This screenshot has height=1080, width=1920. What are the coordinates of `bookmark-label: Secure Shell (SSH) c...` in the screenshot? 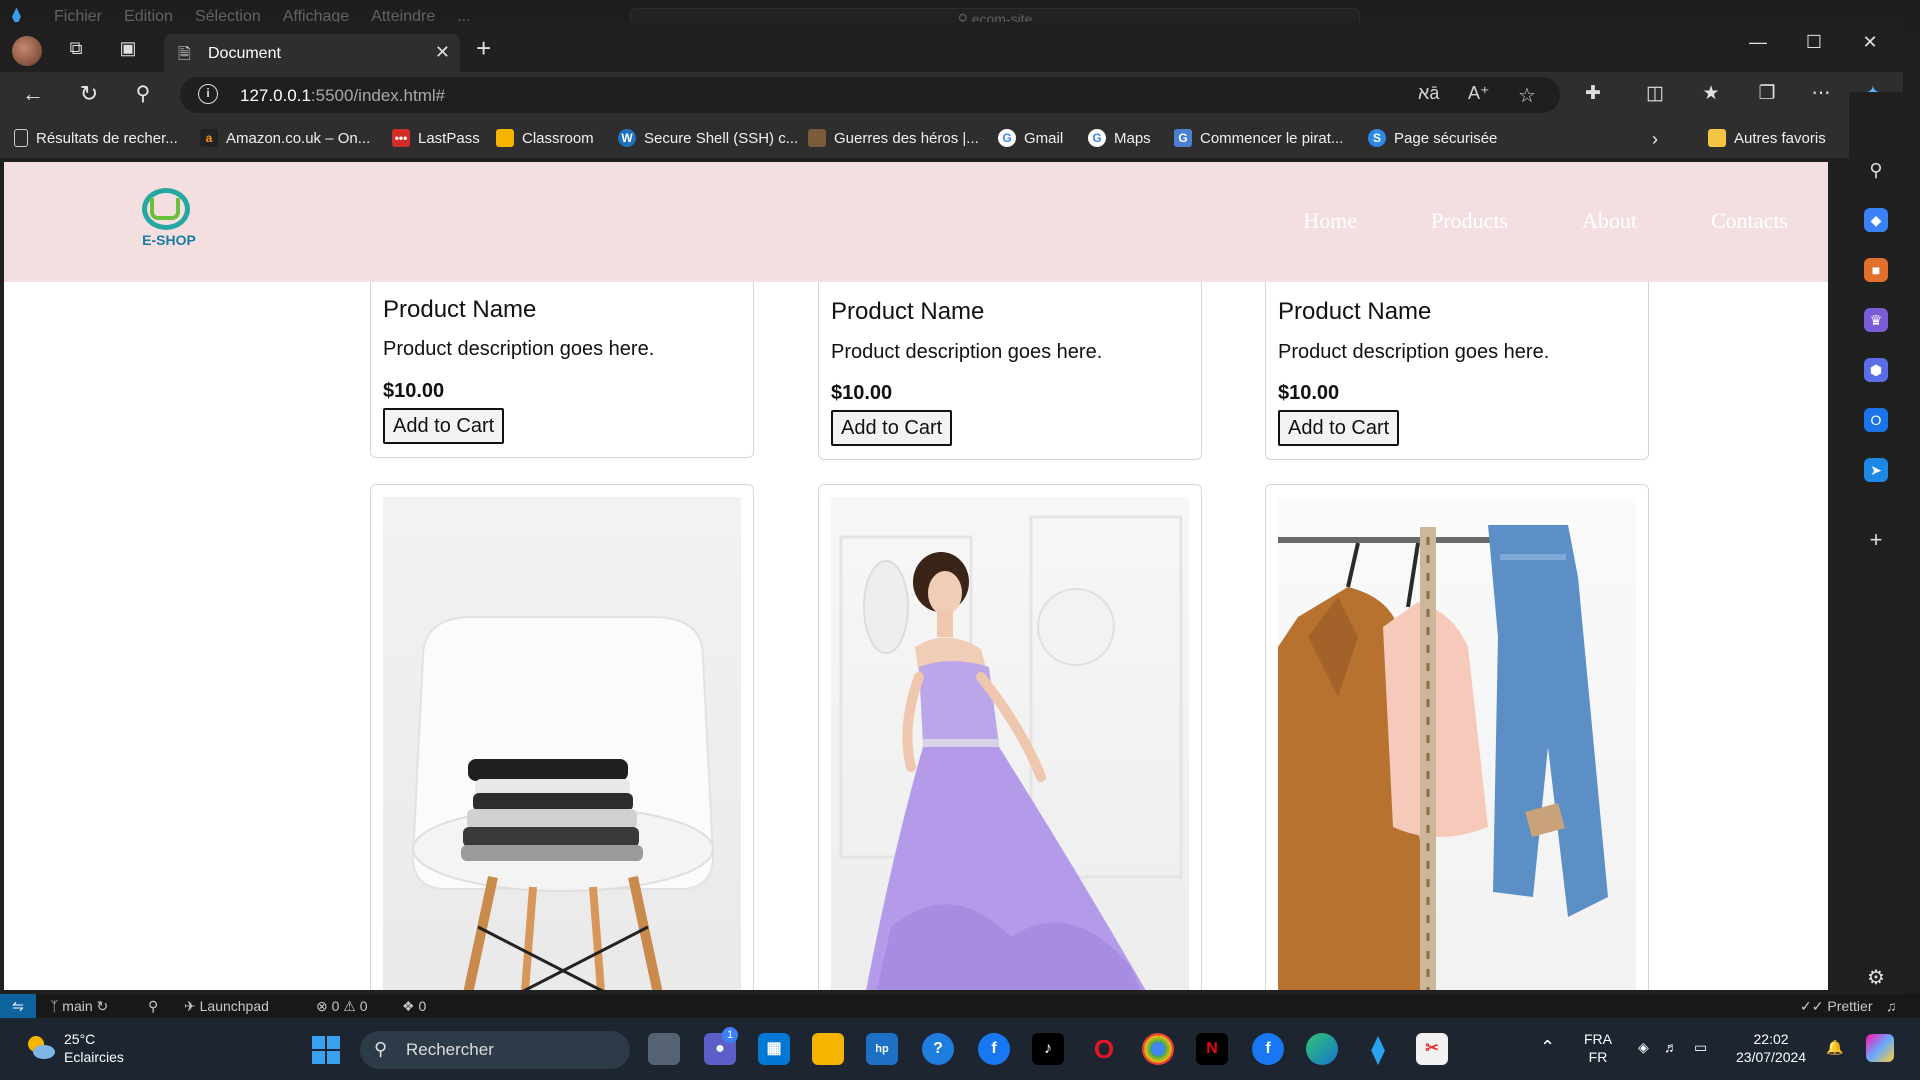 It's located at (721, 138).